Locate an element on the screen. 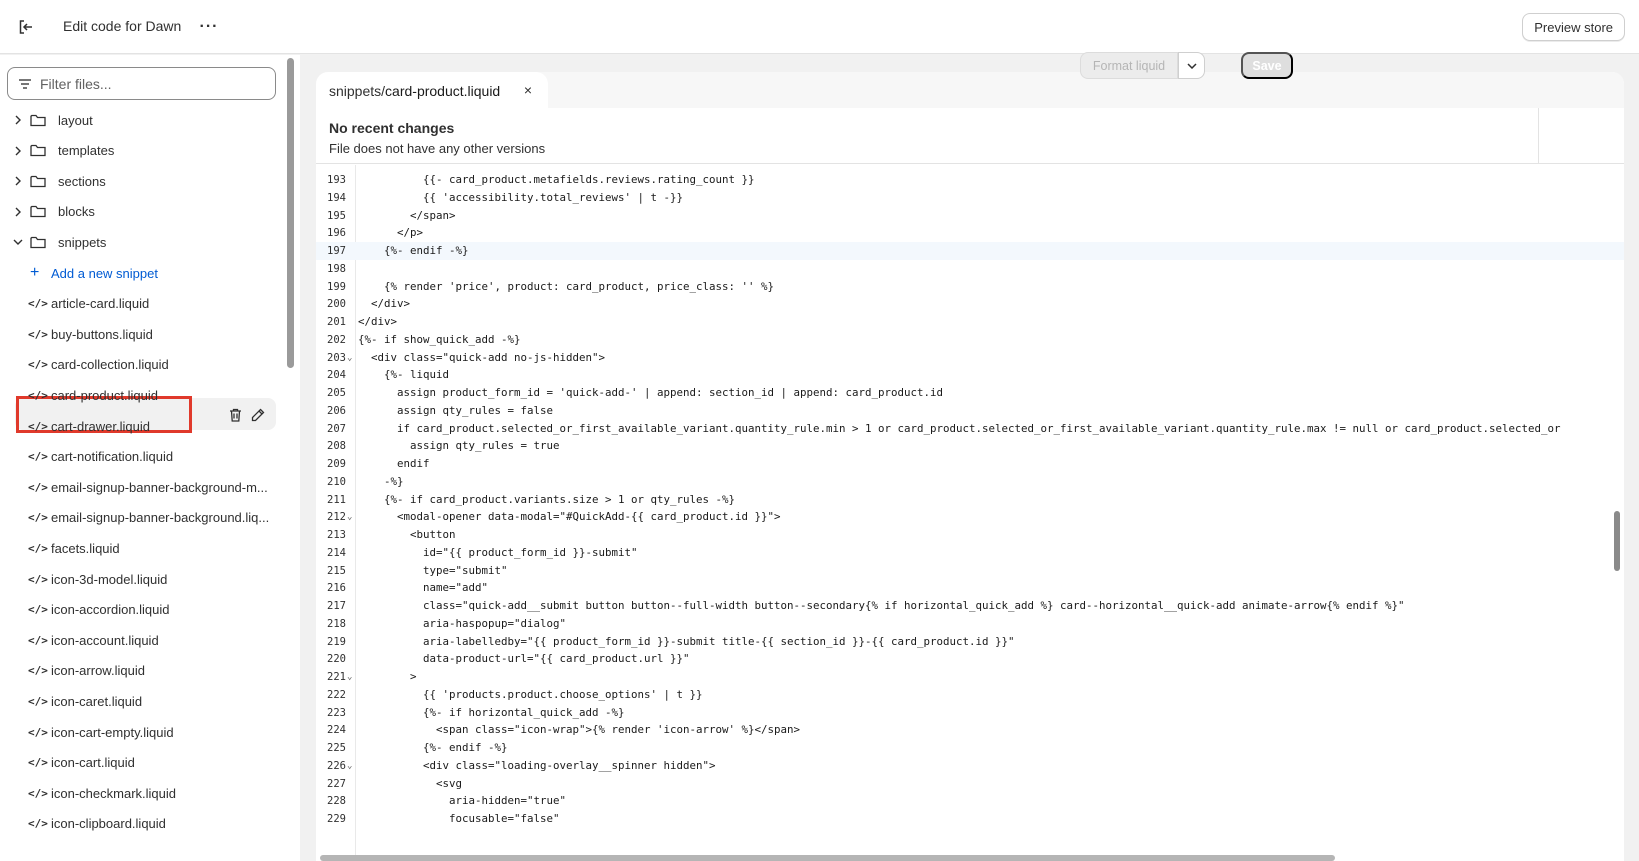 The width and height of the screenshot is (1639, 861). file-item: </> icon-accordion.liquid is located at coordinates (141, 610).